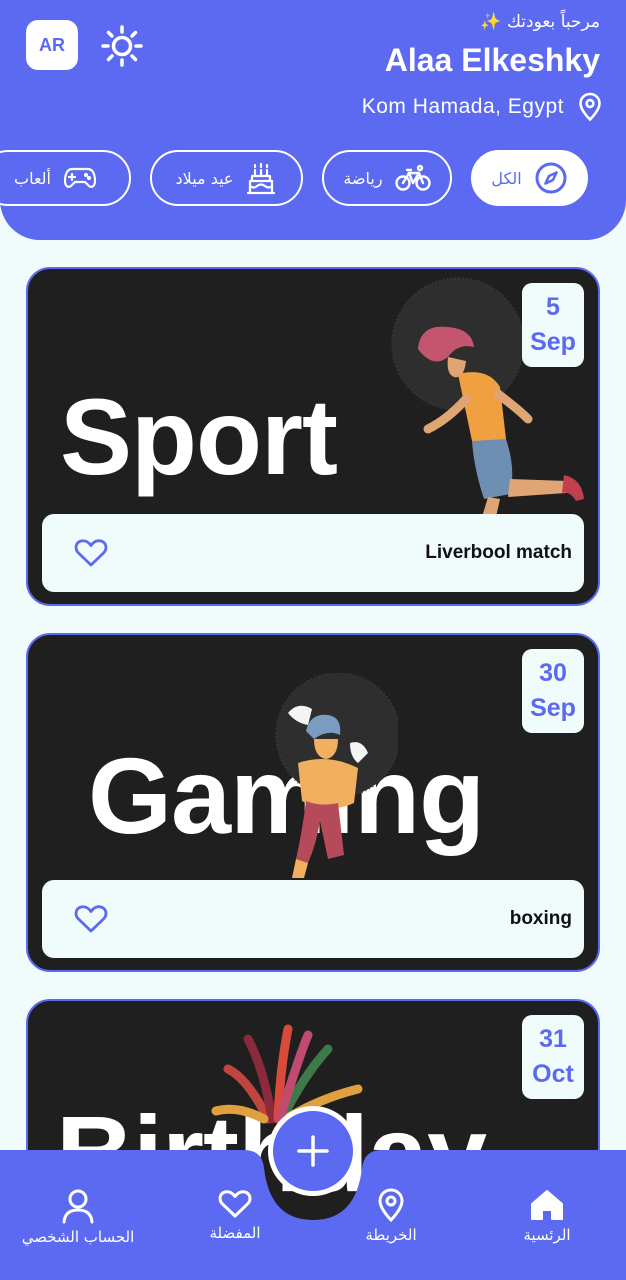  I want to click on user-name: Alaa Elkeshky, so click(492, 60).